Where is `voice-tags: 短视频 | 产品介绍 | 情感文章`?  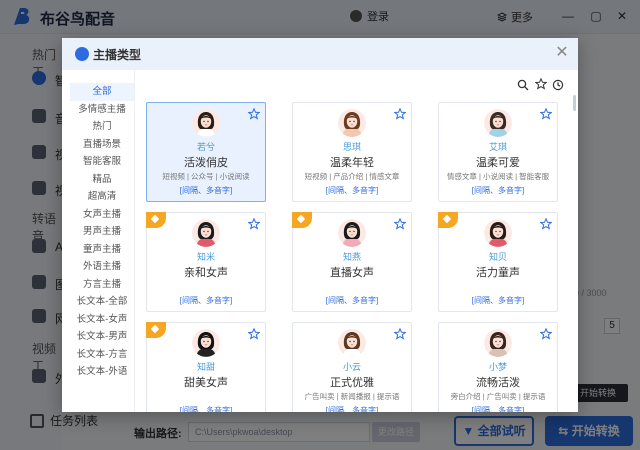
voice-tags: 短视频 | 产品介绍 | 情感文章 is located at coordinates (352, 176).